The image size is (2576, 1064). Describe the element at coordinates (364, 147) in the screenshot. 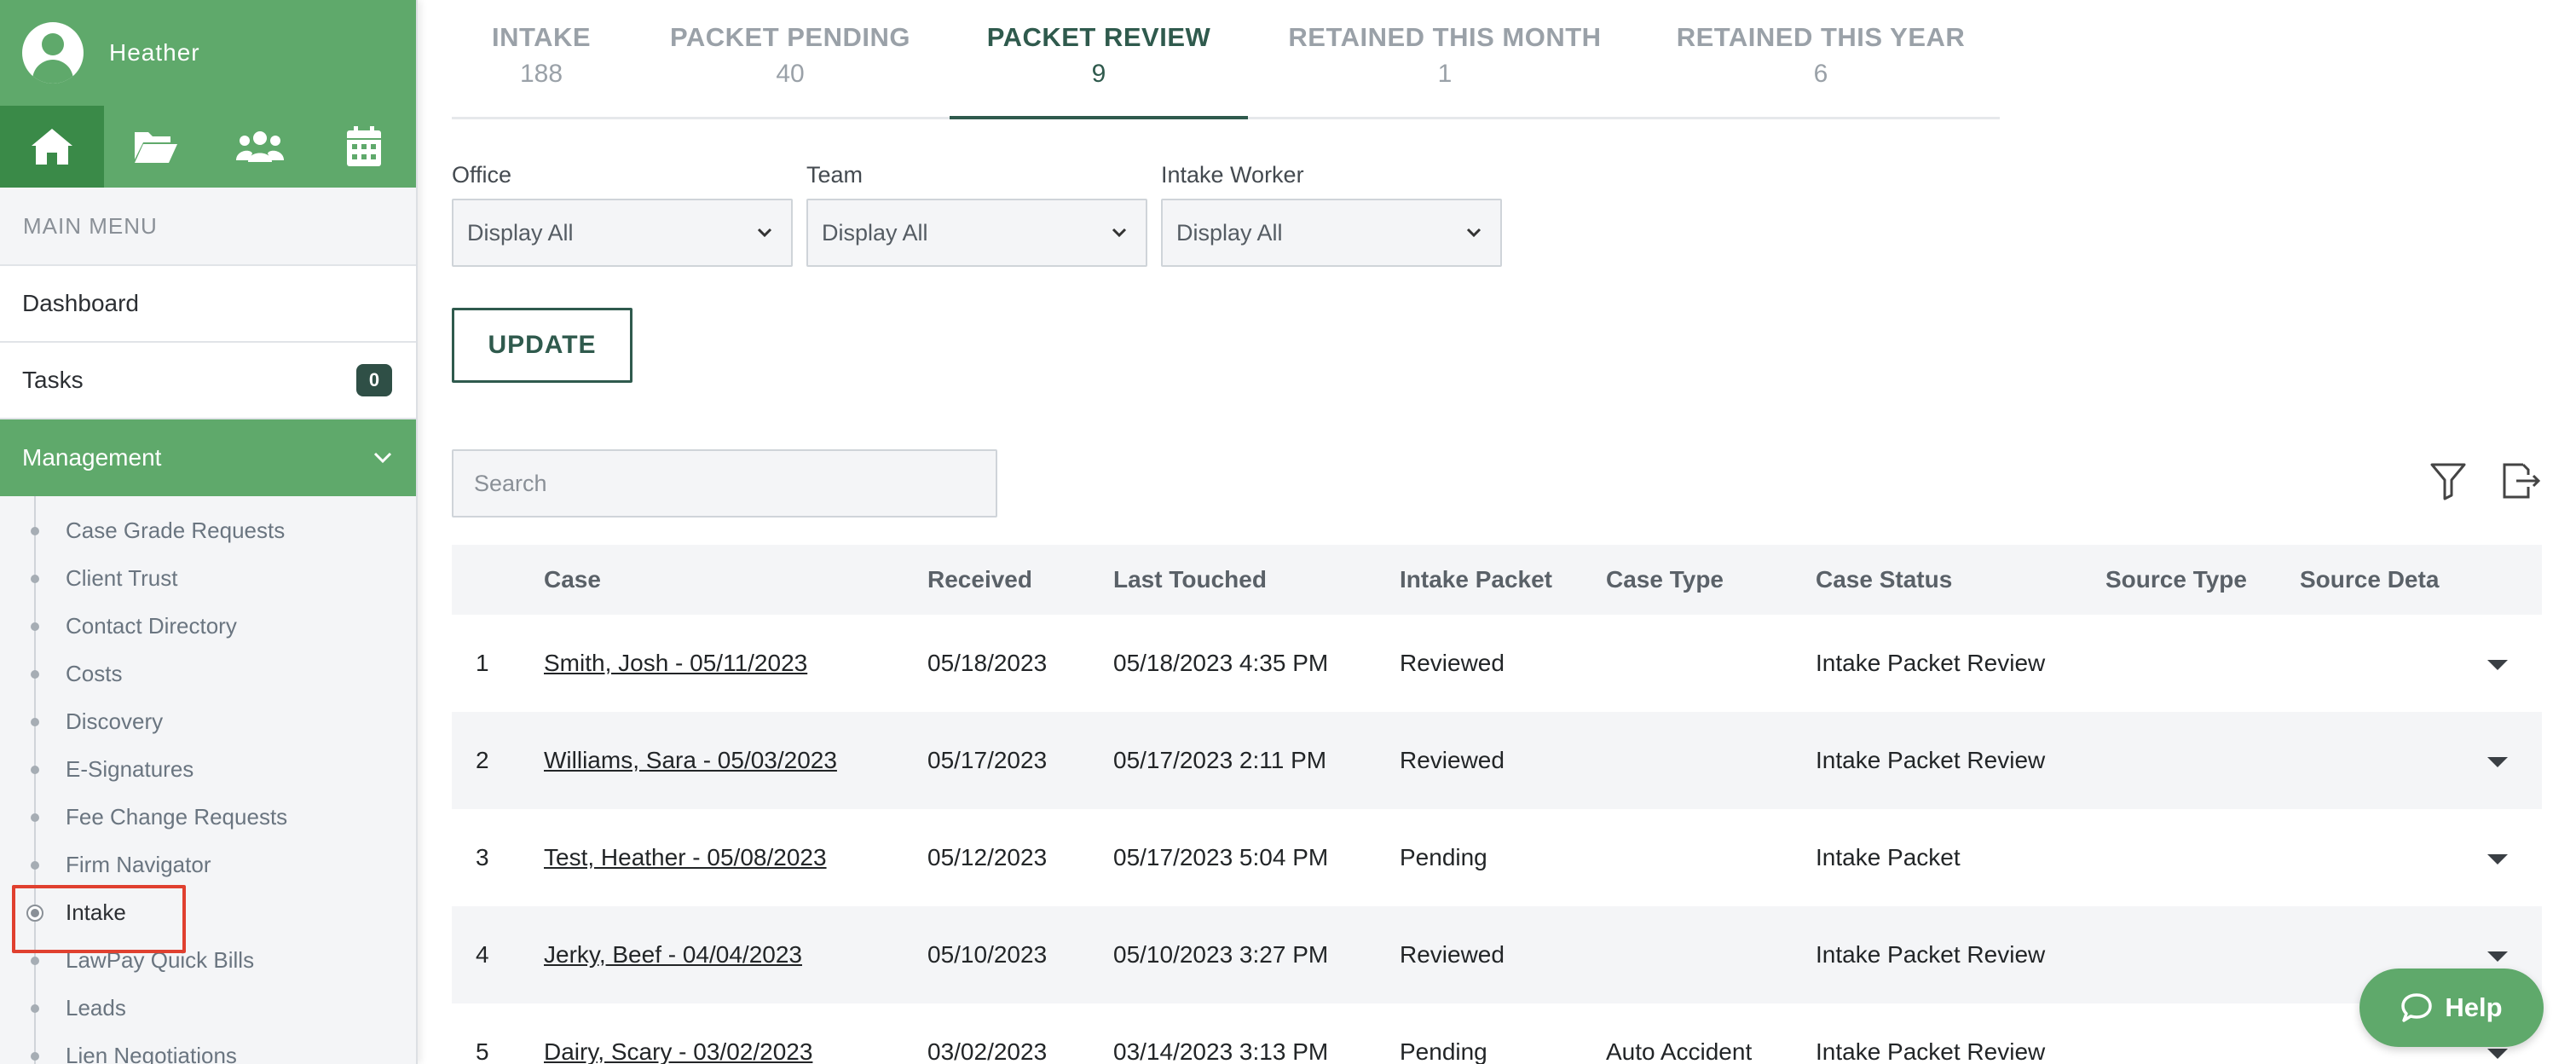

I see `calendar-button` at that location.